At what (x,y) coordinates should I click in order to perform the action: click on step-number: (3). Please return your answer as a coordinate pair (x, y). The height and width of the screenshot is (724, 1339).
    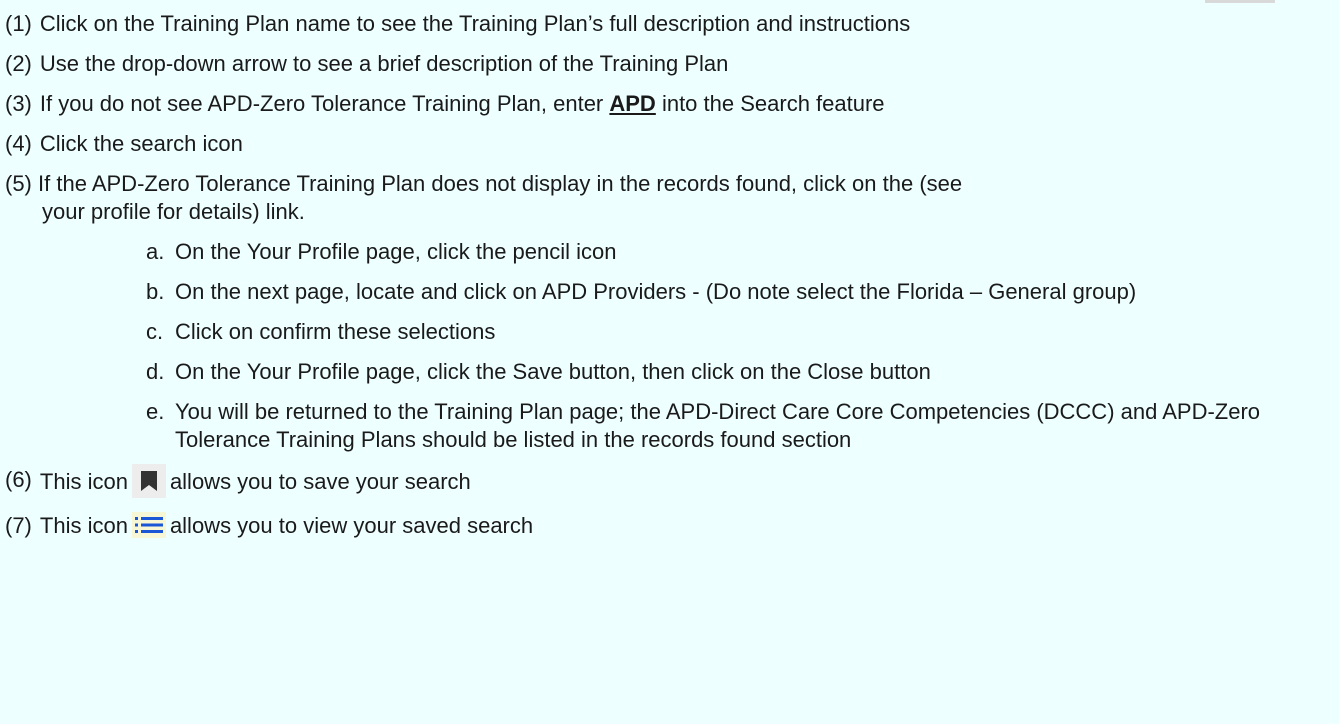
    Looking at the image, I should click on (18, 103).